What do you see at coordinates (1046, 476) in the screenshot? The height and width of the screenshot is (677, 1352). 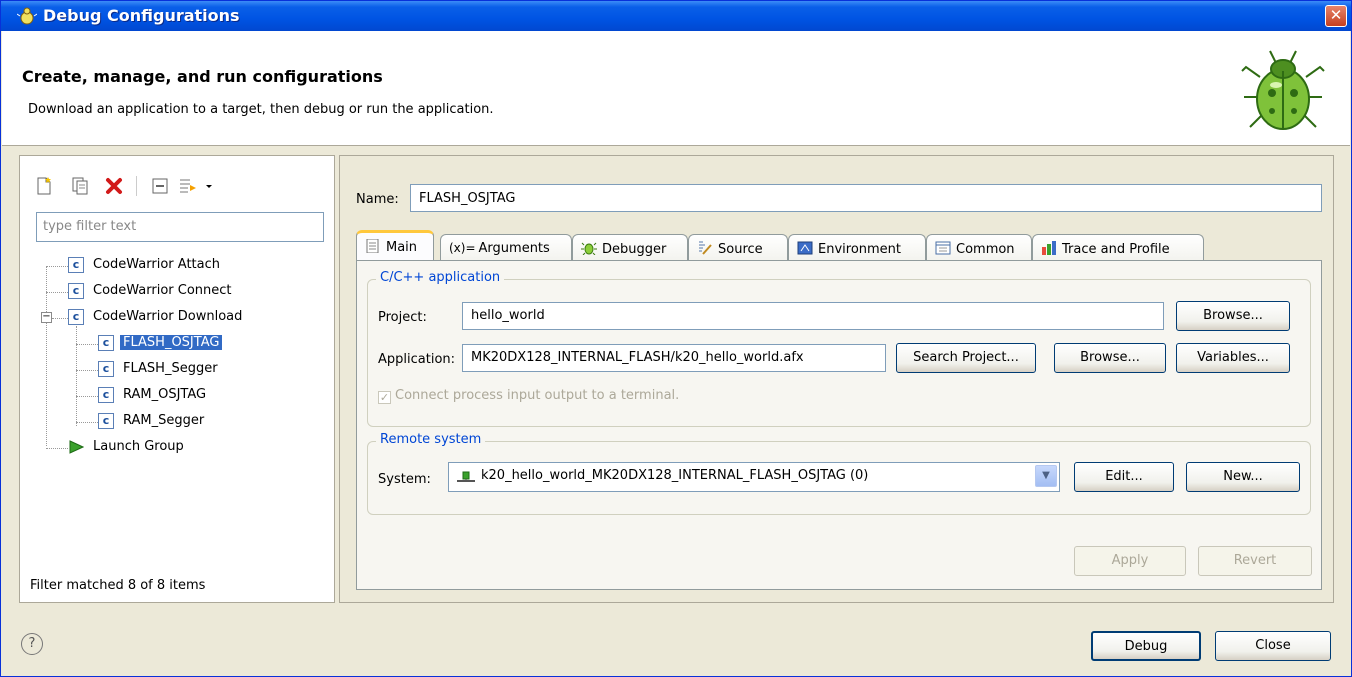 I see `dropdown-chevron-down-icon: ▼` at bounding box center [1046, 476].